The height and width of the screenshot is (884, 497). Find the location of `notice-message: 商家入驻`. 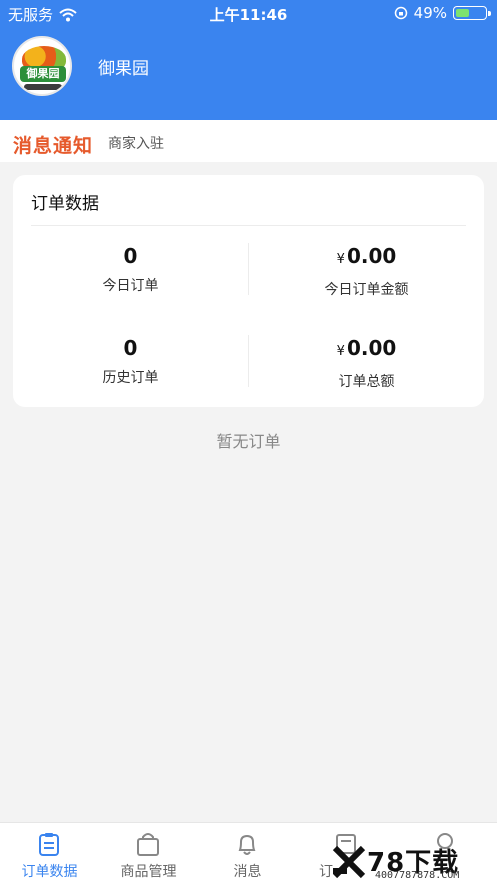

notice-message: 商家入驻 is located at coordinates (136, 143).